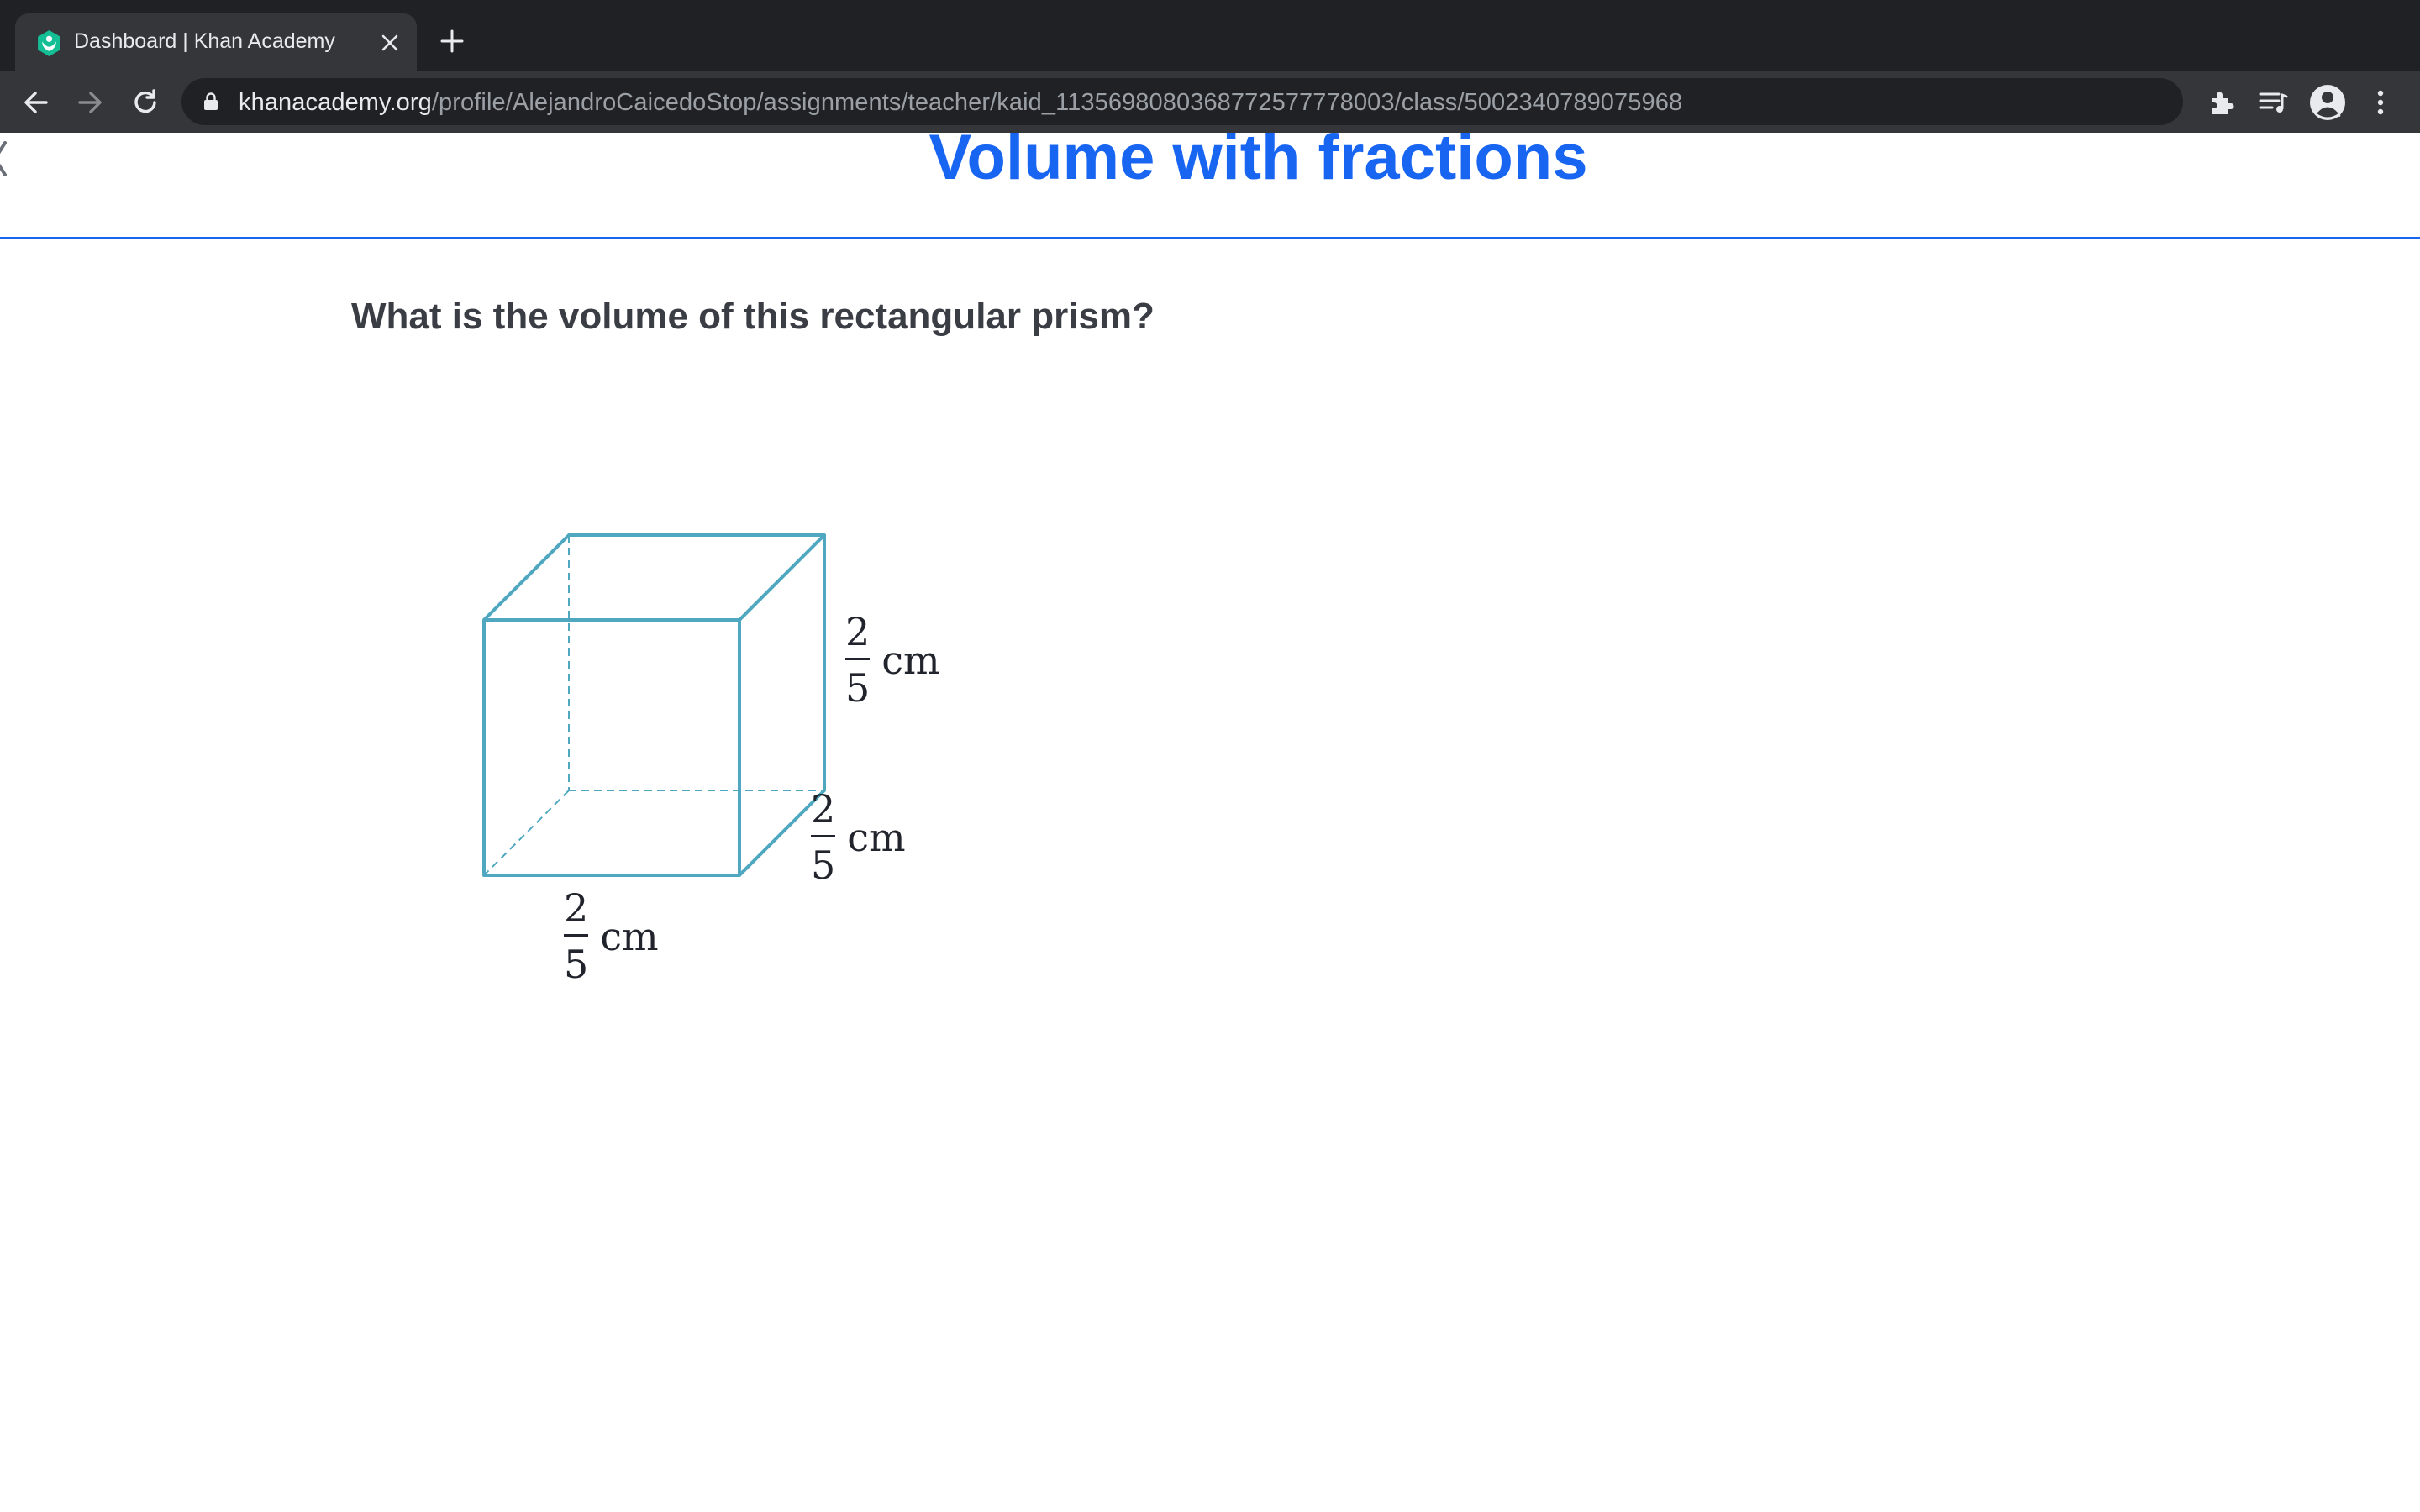  I want to click on depth-dimension-label: 2 5 cm, so click(858, 837).